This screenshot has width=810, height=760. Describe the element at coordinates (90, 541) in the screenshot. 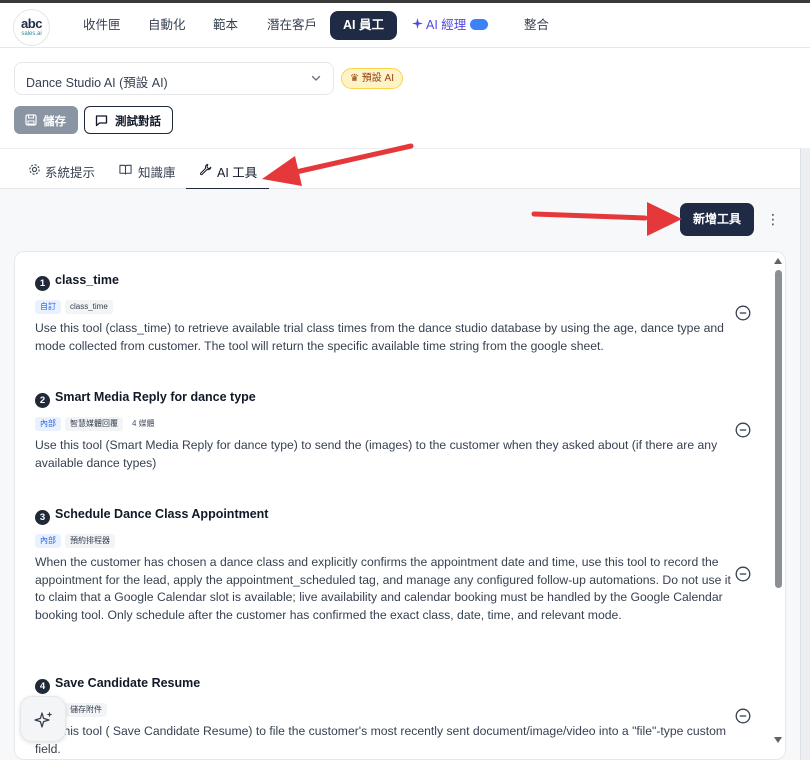

I see `tool-tag-chip: 預約排程器` at that location.